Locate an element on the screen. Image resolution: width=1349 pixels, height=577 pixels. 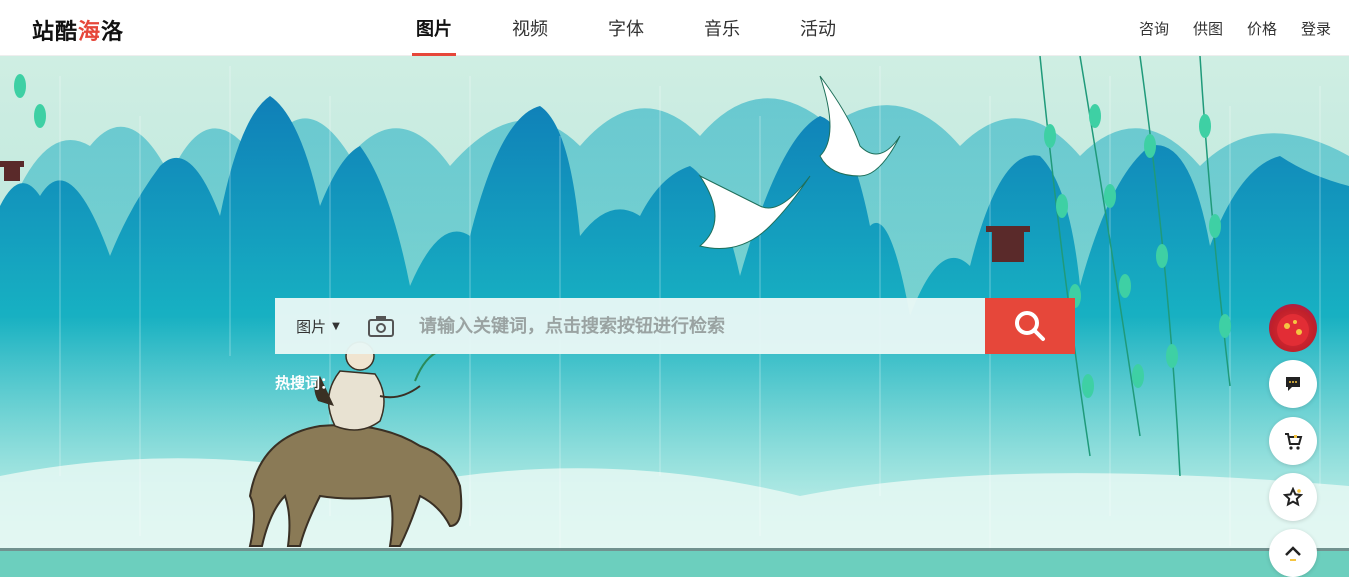
search-bar: 图片 ▼ is located at coordinates (675, 326).